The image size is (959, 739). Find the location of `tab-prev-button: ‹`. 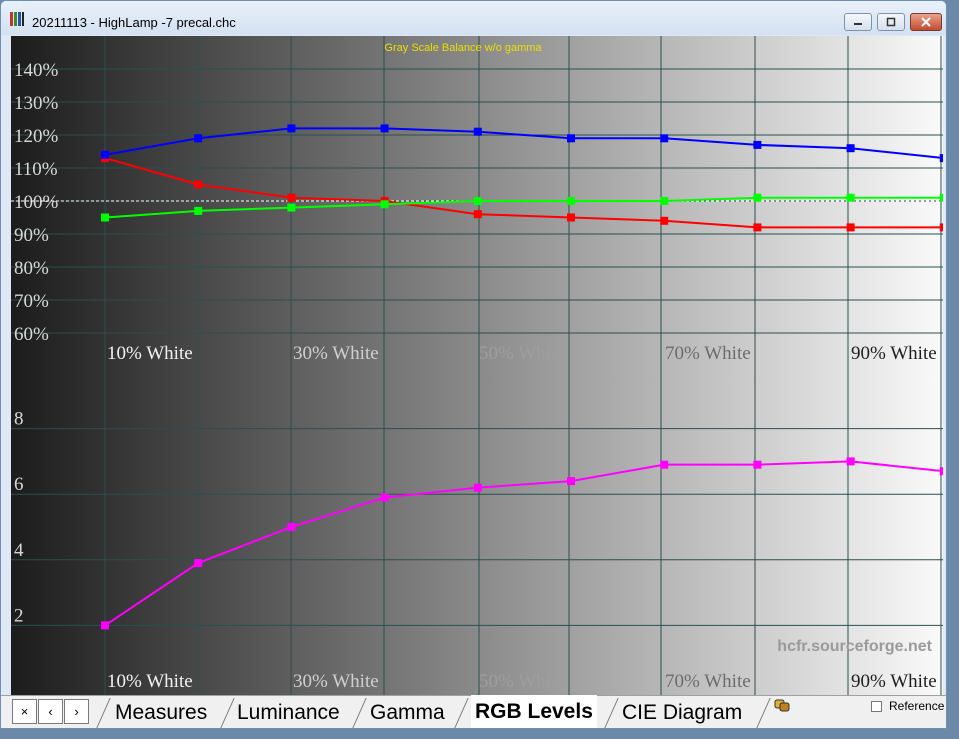

tab-prev-button: ‹ is located at coordinates (50, 711).